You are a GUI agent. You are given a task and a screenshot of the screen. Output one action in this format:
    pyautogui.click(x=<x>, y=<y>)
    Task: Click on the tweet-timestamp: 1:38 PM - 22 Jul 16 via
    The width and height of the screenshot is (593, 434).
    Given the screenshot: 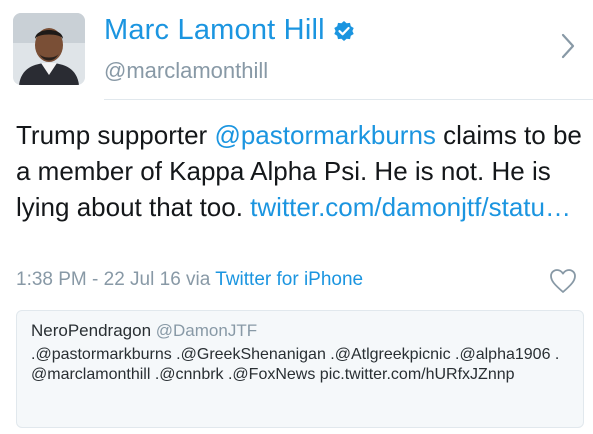 What is the action you would take?
    pyautogui.click(x=116, y=279)
    